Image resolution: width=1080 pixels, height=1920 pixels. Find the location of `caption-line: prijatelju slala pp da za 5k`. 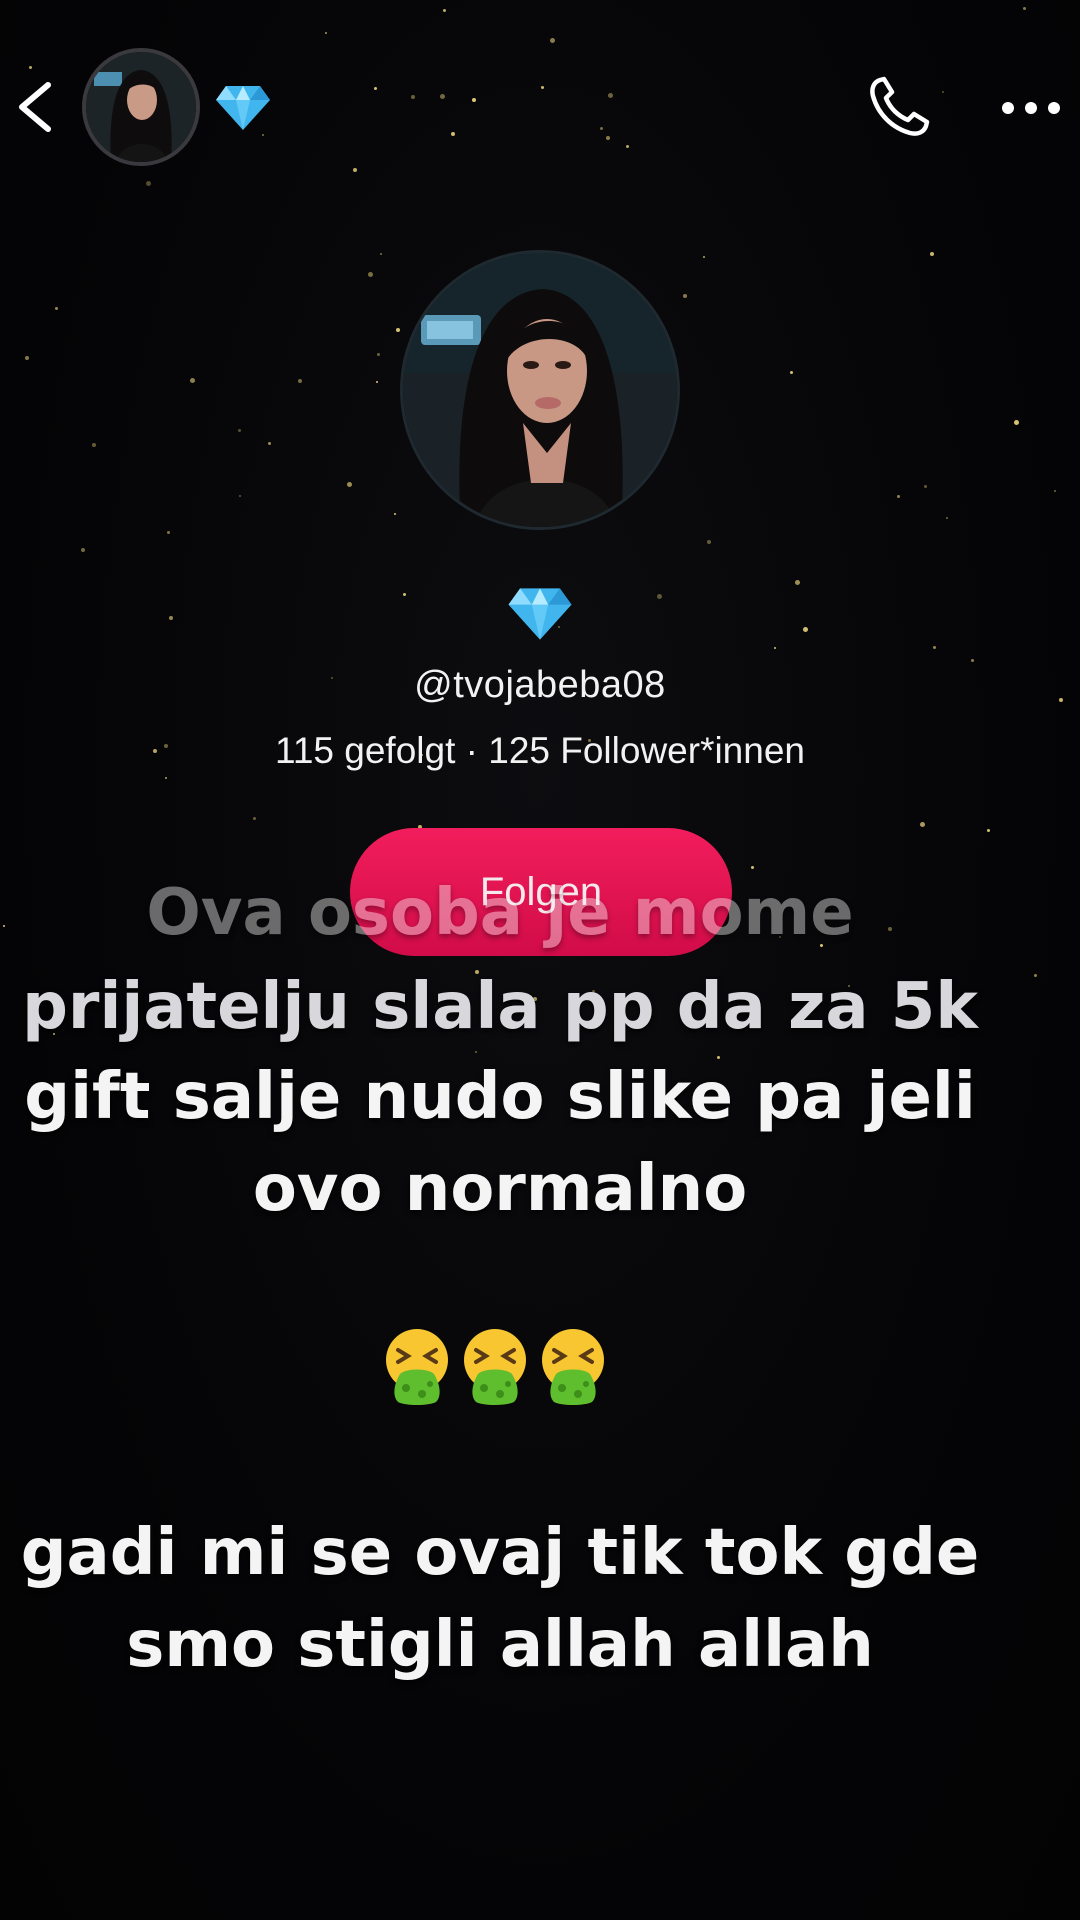

caption-line: prijatelju slala pp da za 5k is located at coordinates (500, 1007).